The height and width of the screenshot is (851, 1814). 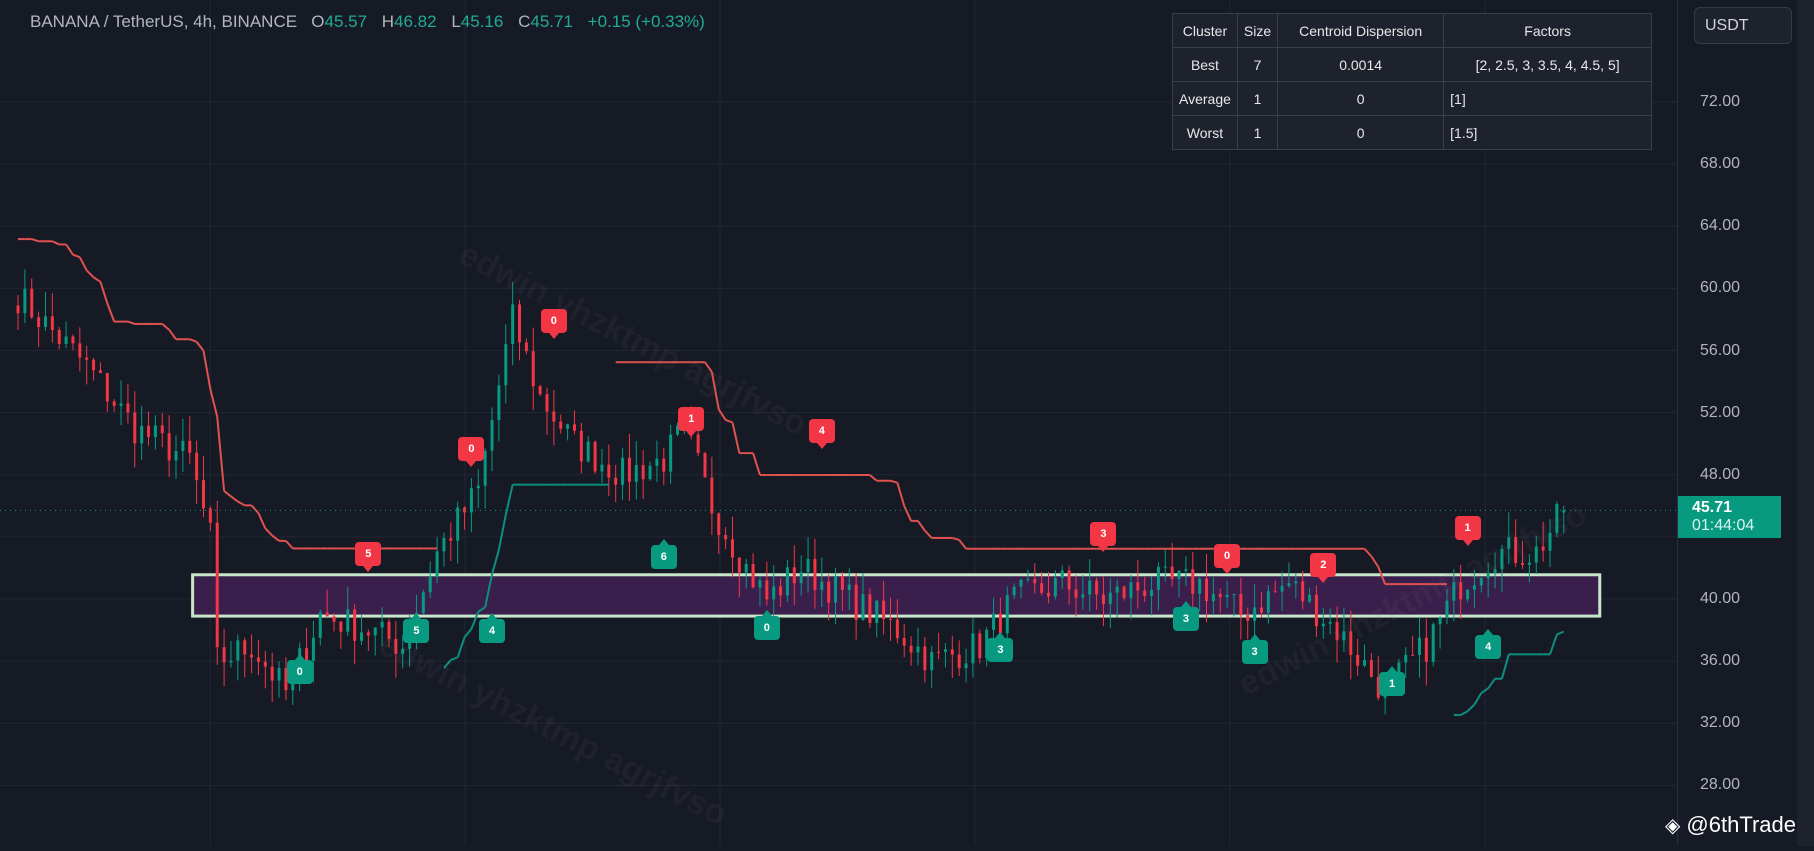 I want to click on buy-signal-label: 6, so click(x=664, y=557).